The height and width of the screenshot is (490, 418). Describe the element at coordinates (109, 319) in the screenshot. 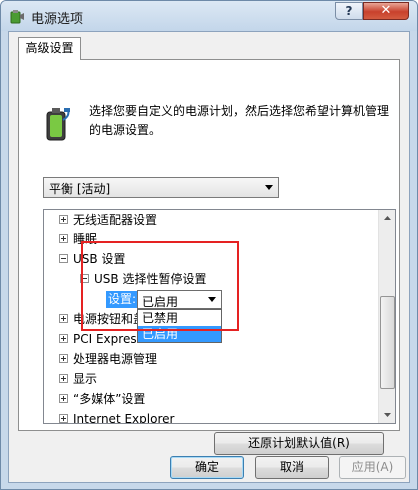

I see `tree-item-label: 电源按钮和盖` at that location.